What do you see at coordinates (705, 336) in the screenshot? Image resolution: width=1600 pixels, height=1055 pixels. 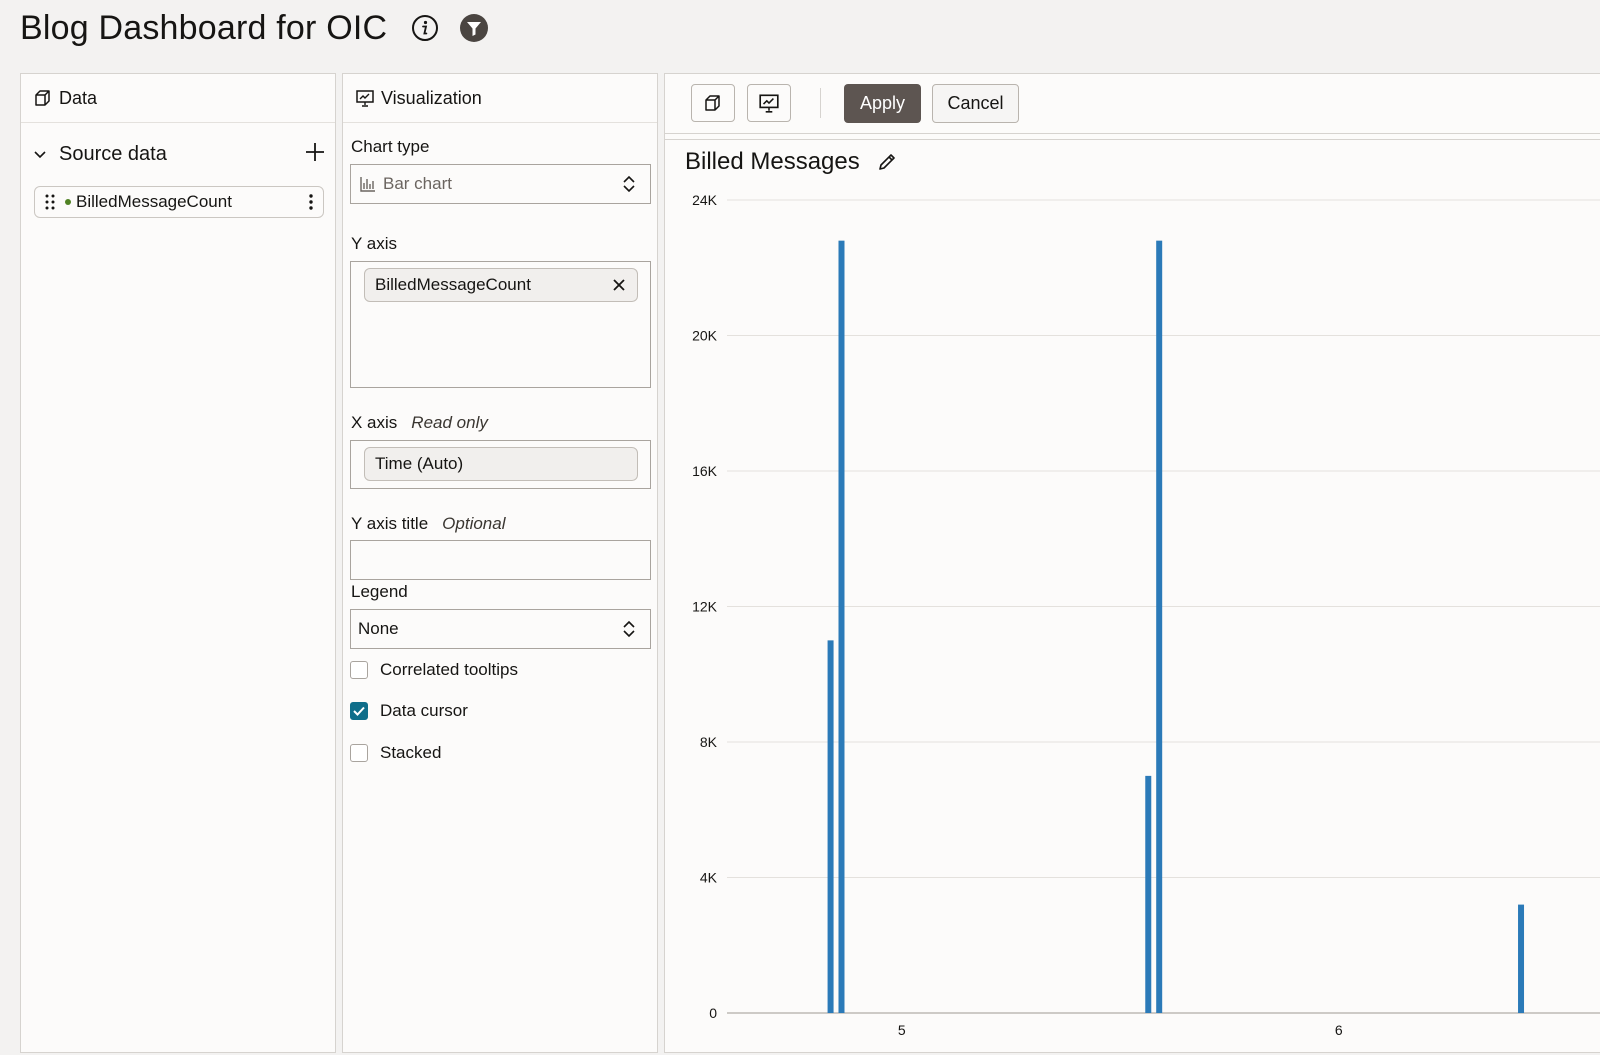 I see `y-tick-label: 20K` at bounding box center [705, 336].